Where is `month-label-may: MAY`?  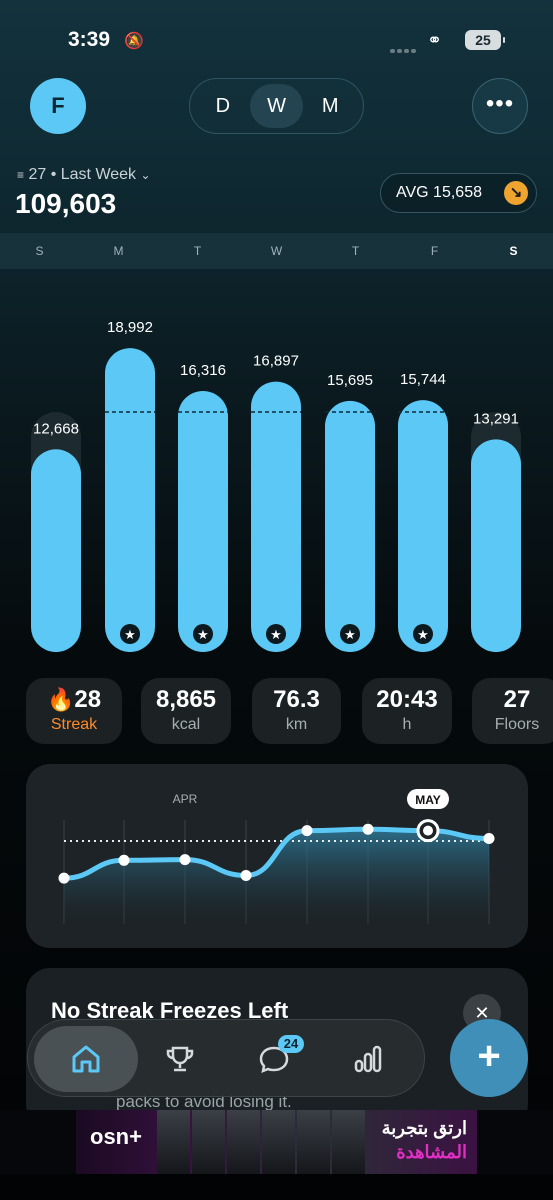
month-label-may: MAY is located at coordinates (428, 800).